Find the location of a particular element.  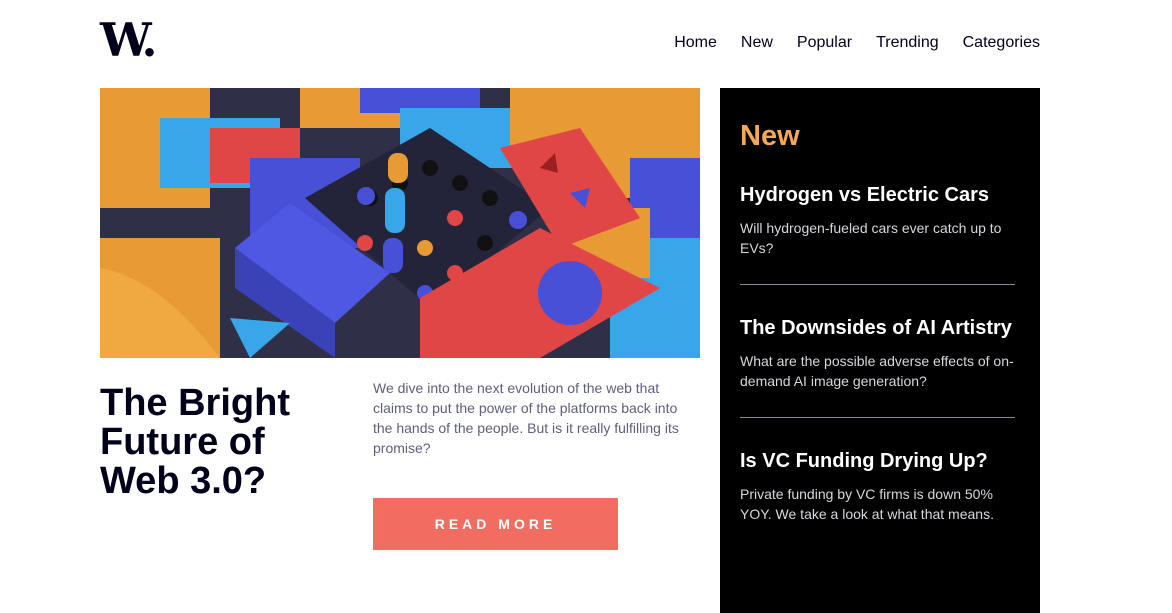

nav-categories-link: Categories is located at coordinates (1001, 43).